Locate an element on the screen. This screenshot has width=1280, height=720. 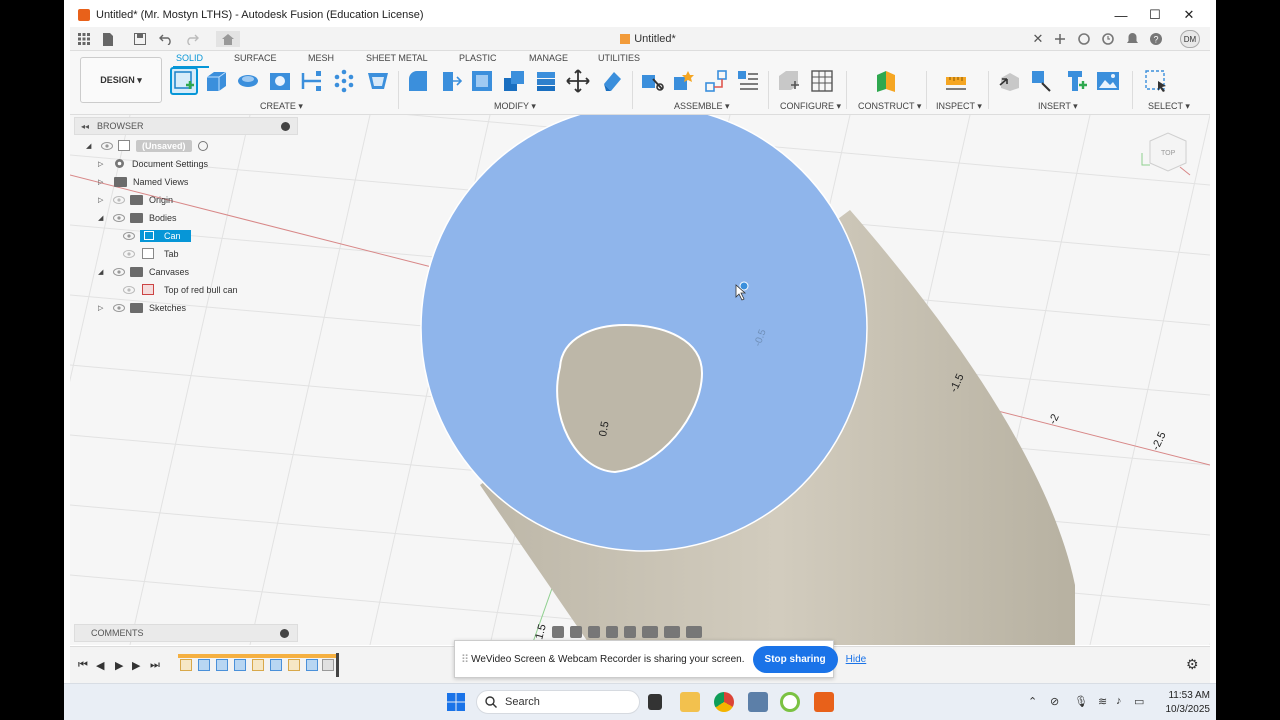
tray-app-icon: ⊘ is located at coordinates (1054, 701).